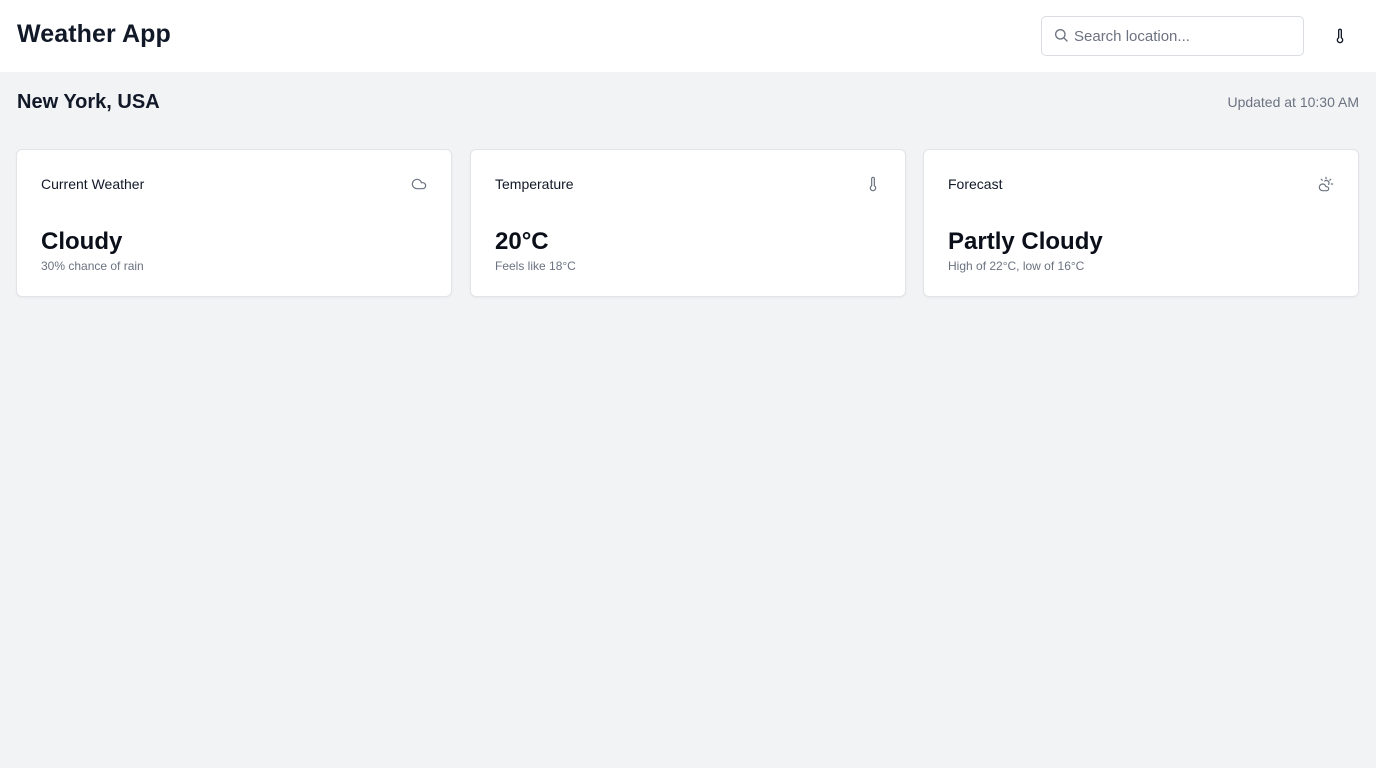 The width and height of the screenshot is (1376, 768). Describe the element at coordinates (688, 102) in the screenshot. I see `location-bar: New York, USA Updated at 10:30 AM` at that location.